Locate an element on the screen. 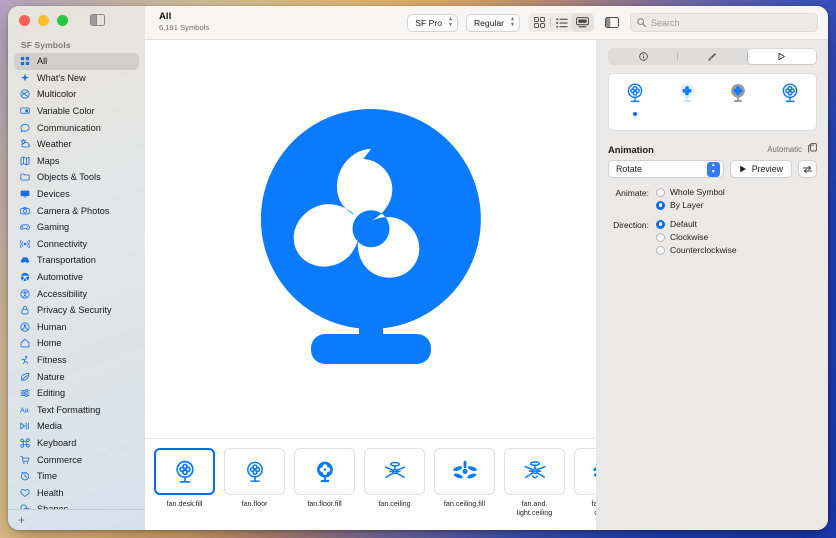 The width and height of the screenshot is (836, 538). lock-icon is located at coordinates (25, 310).